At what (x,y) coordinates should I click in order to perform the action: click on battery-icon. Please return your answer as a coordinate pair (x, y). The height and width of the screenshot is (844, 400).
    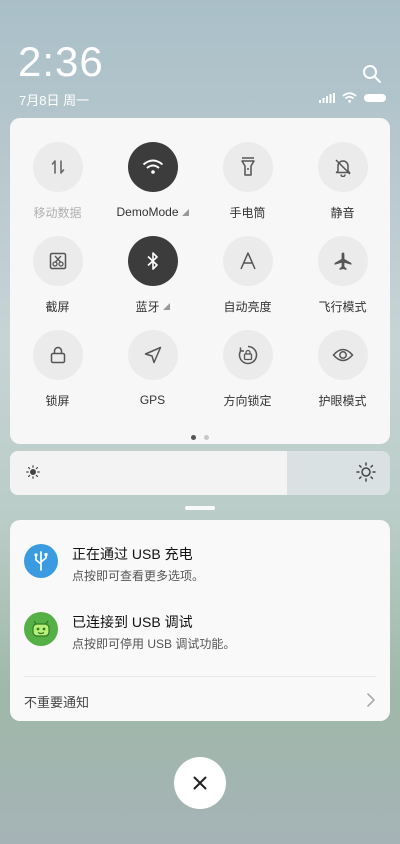
    Looking at the image, I should click on (375, 97).